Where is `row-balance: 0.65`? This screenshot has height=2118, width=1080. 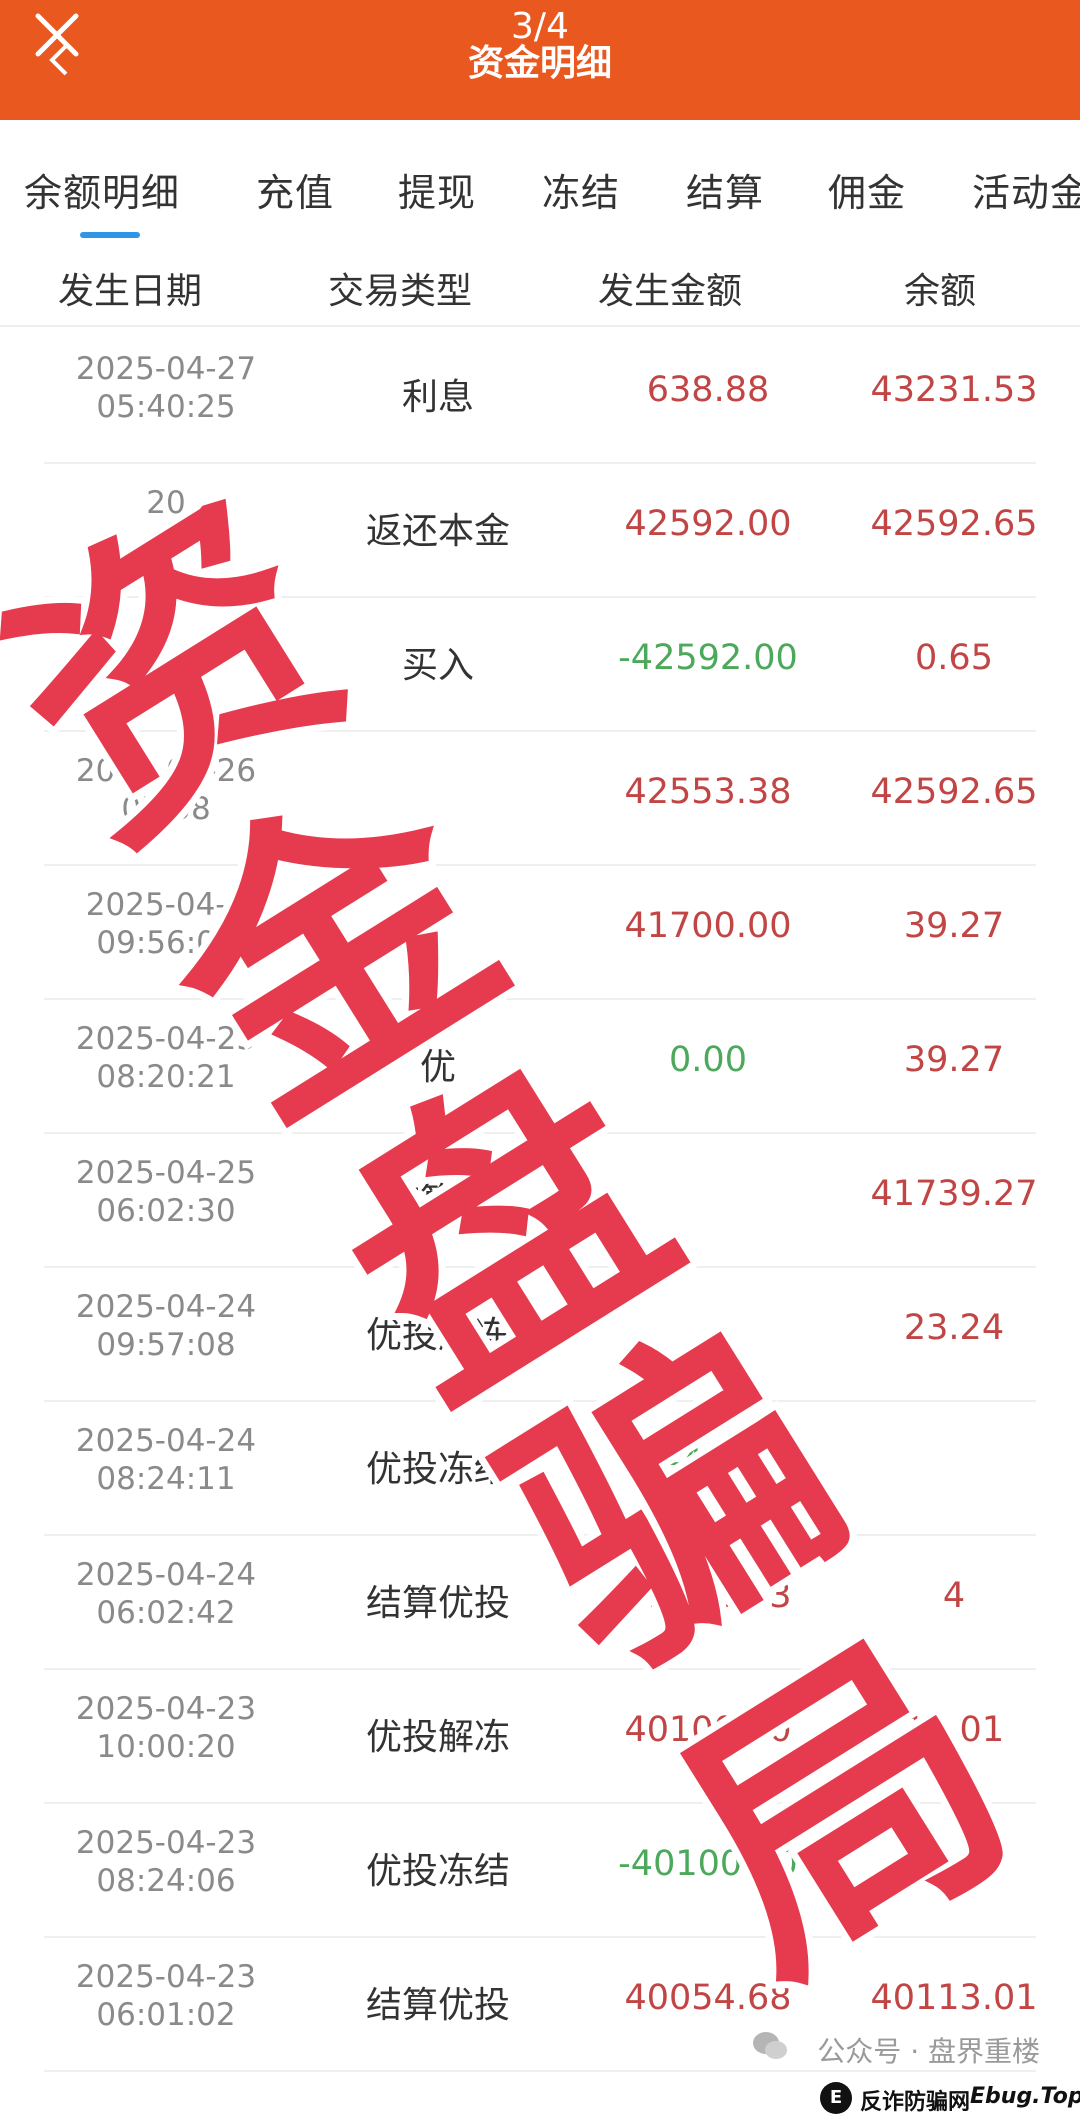
row-balance: 0.65 is located at coordinates (954, 658).